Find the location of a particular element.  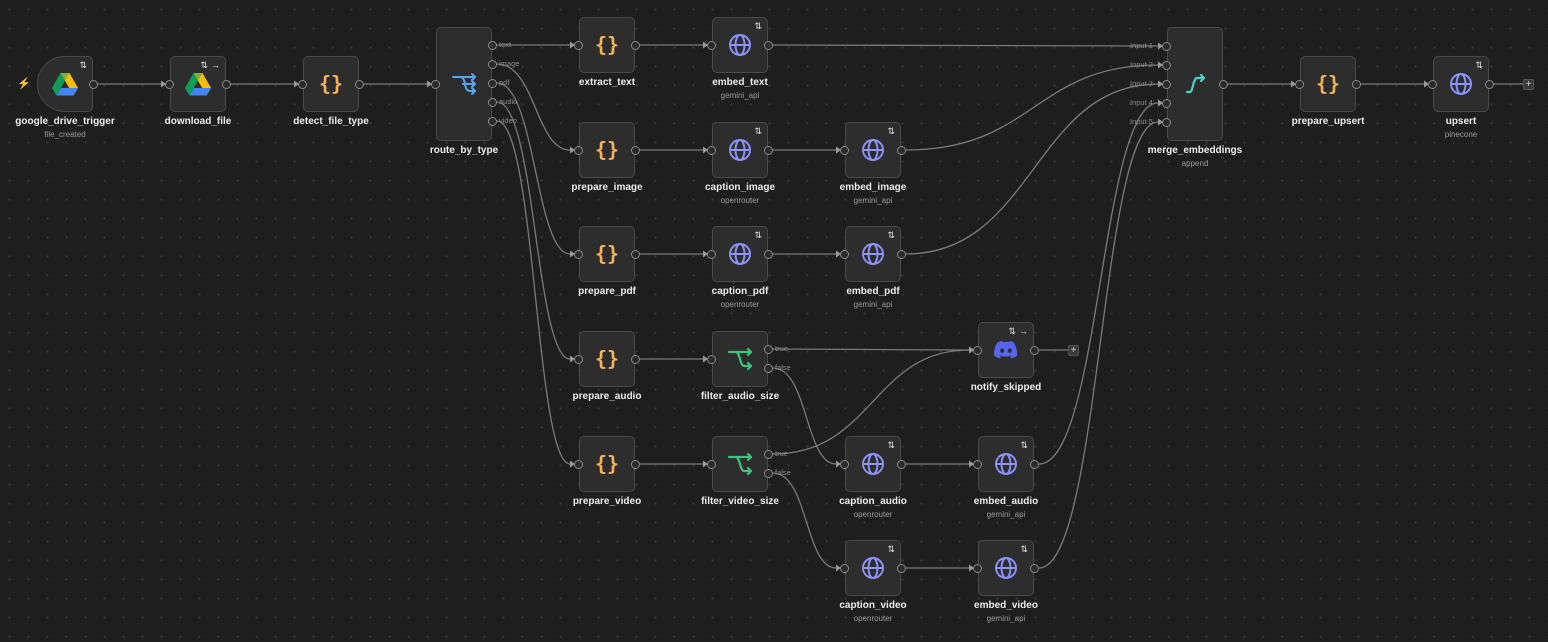

node-embed-pdf: ⇅ is located at coordinates (873, 254).